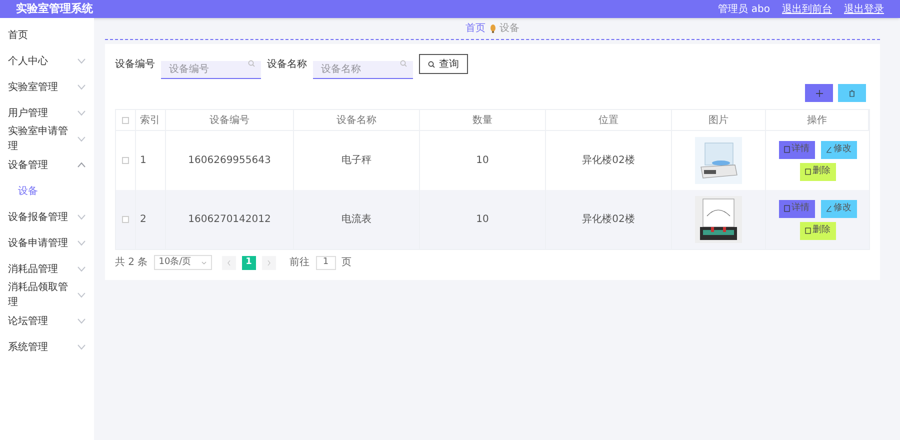 The image size is (900, 440). What do you see at coordinates (744, 9) in the screenshot?
I see `user-label: 管理员 abo` at bounding box center [744, 9].